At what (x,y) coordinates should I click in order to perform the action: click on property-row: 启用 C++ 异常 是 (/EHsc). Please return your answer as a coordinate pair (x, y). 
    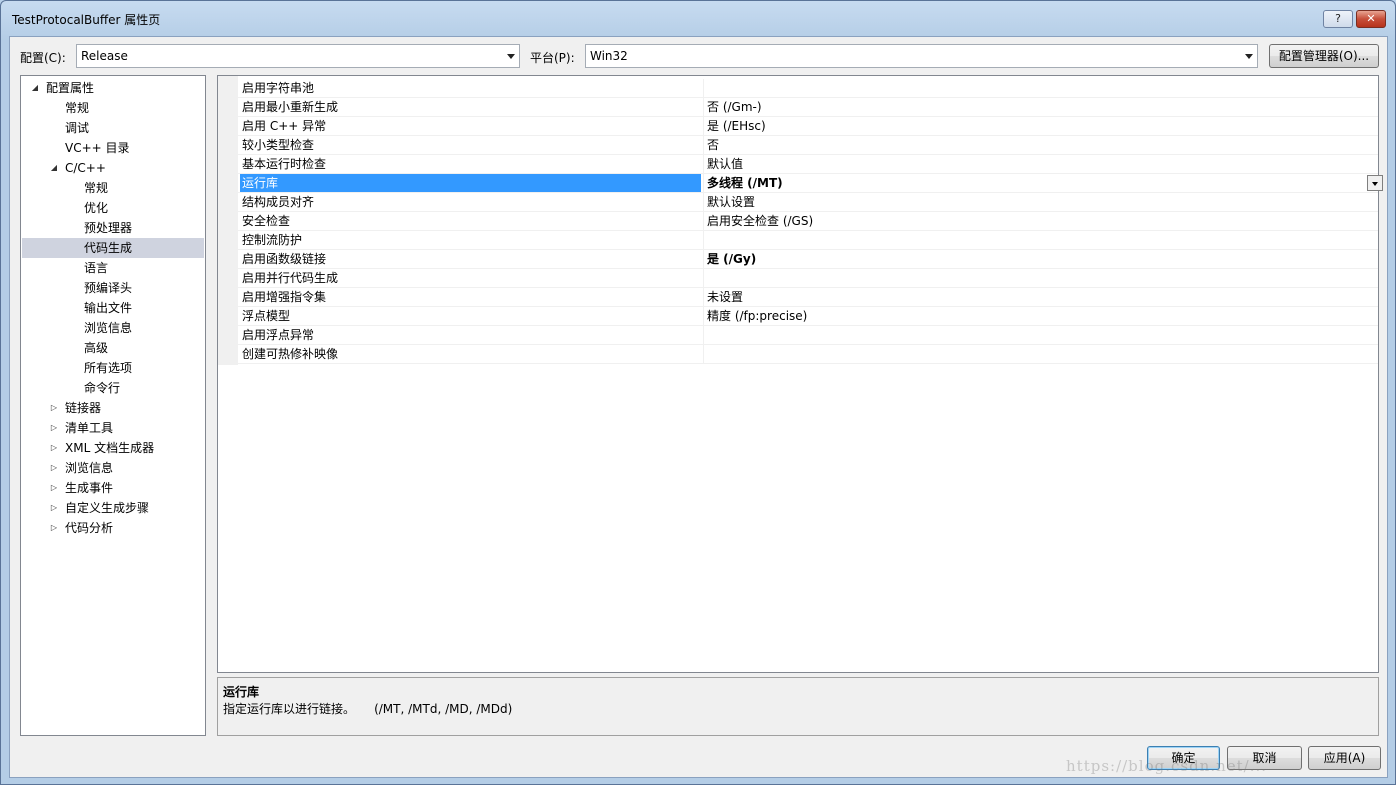
    Looking at the image, I should click on (808, 126).